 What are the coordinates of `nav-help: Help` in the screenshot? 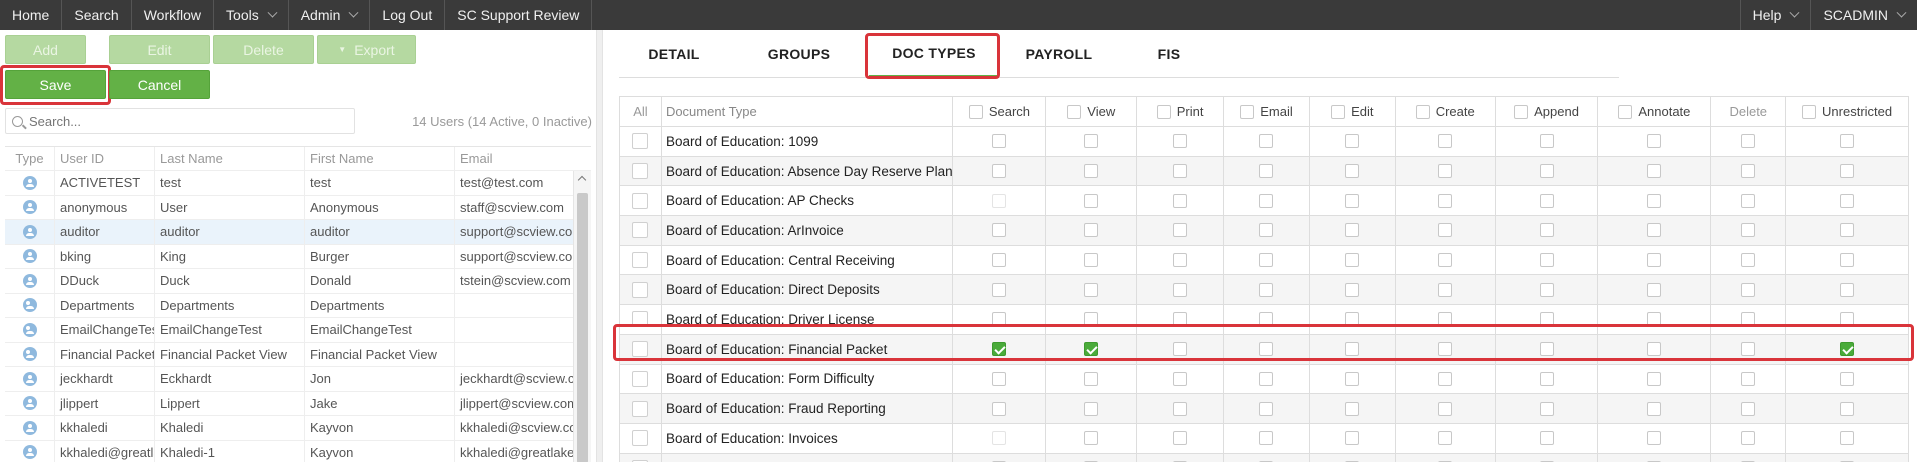 It's located at (1775, 15).